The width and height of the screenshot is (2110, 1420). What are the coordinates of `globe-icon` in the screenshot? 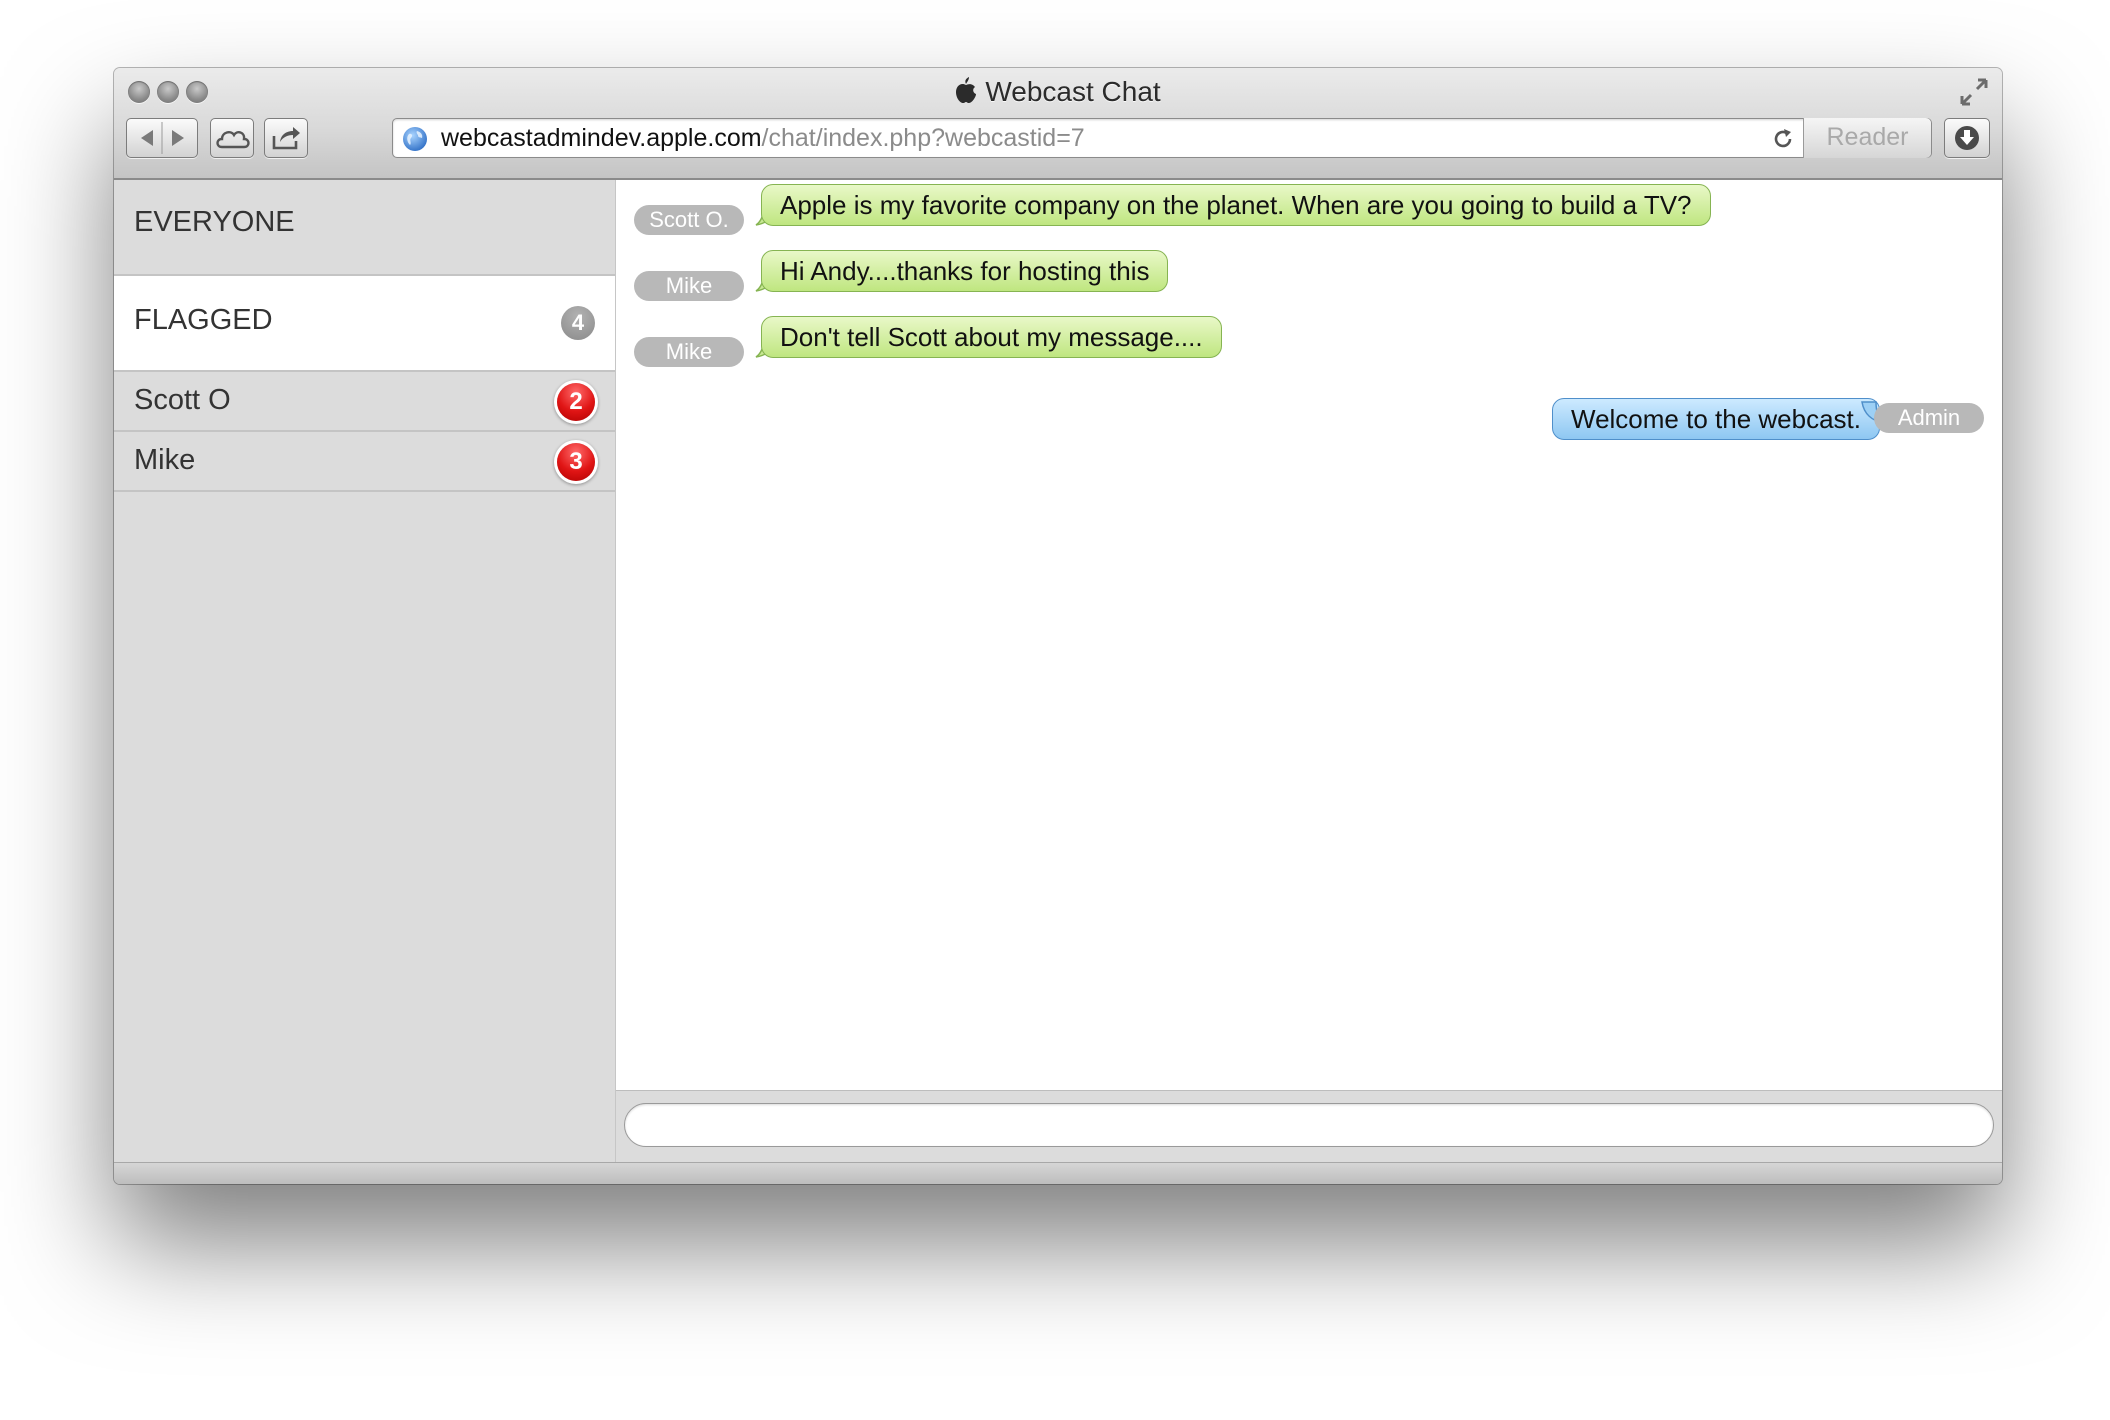 It's located at (415, 139).